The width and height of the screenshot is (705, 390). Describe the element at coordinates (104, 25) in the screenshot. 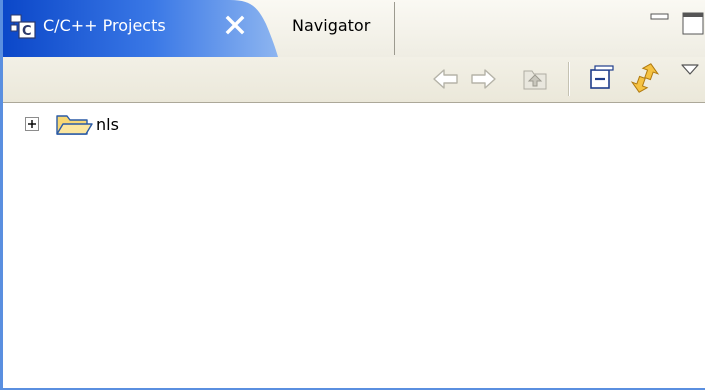

I see `tab-label-cpp-projects: C/C++ Projects` at that location.